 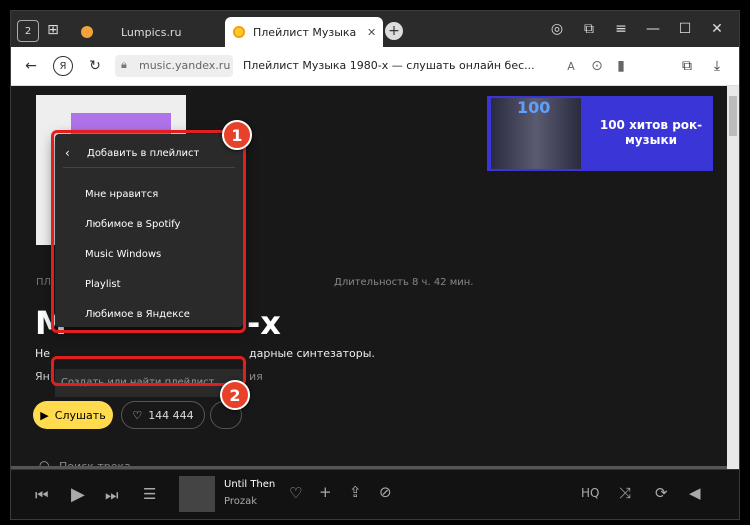 I want to click on sound-icon: ◎, so click(x=557, y=29).